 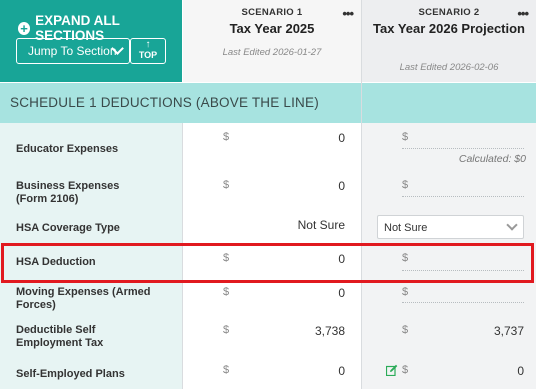 What do you see at coordinates (449, 12) in the screenshot?
I see `scenario-label: SCENARIO 2` at bounding box center [449, 12].